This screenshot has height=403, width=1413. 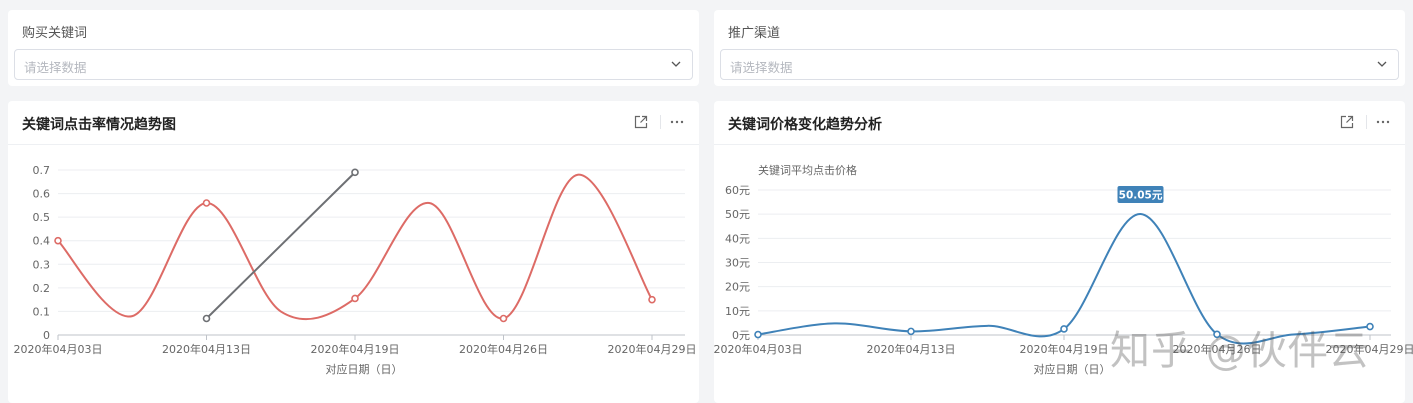 I want to click on ctr-y-tick-label: 0.2, so click(x=42, y=288).